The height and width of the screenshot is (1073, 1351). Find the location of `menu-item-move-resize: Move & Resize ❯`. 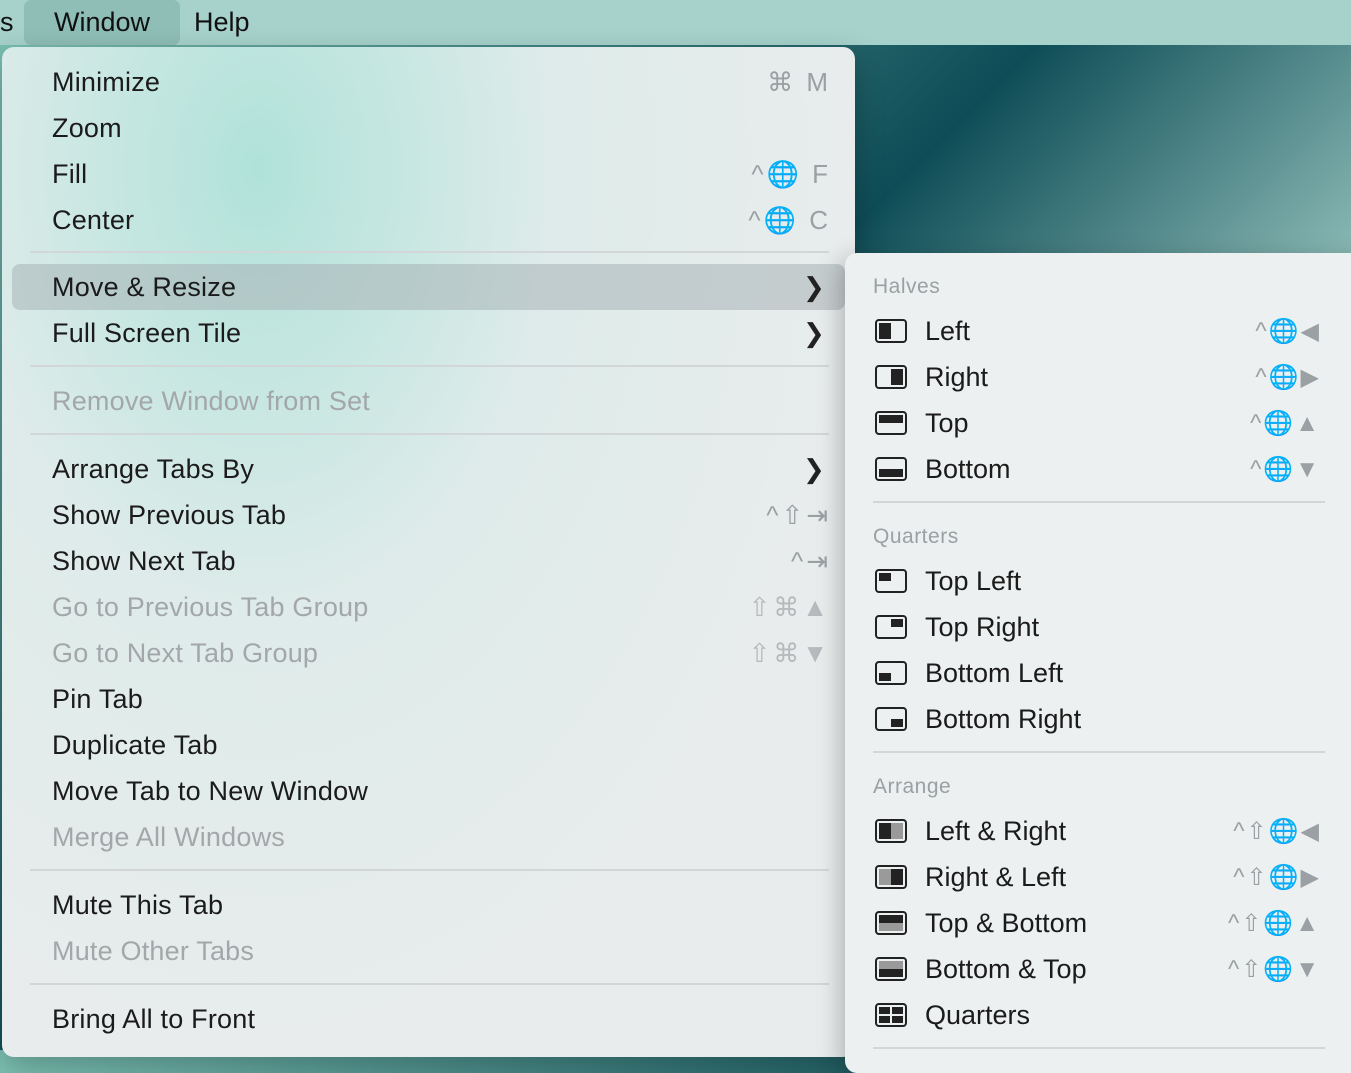

menu-item-move-resize: Move & Resize ❯ is located at coordinates (428, 287).